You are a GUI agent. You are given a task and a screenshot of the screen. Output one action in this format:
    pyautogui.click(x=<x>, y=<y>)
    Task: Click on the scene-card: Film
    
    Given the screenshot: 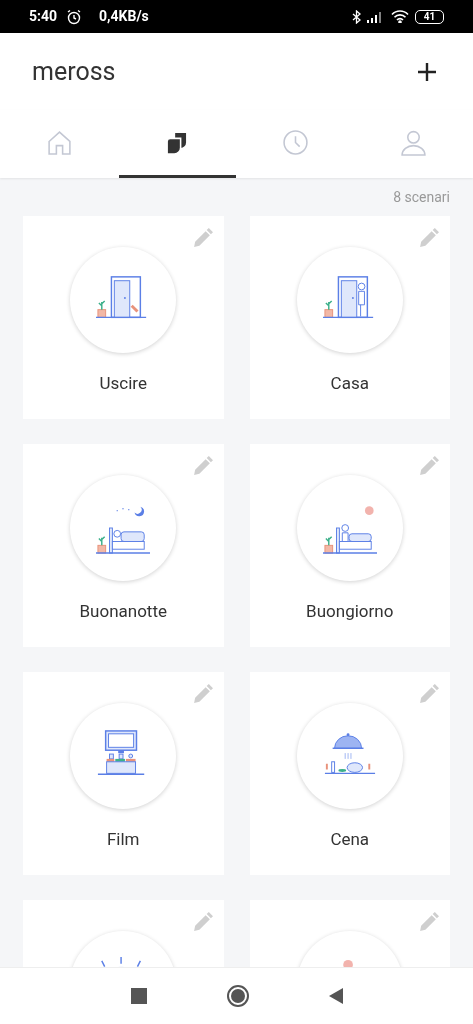 What is the action you would take?
    pyautogui.click(x=123, y=773)
    